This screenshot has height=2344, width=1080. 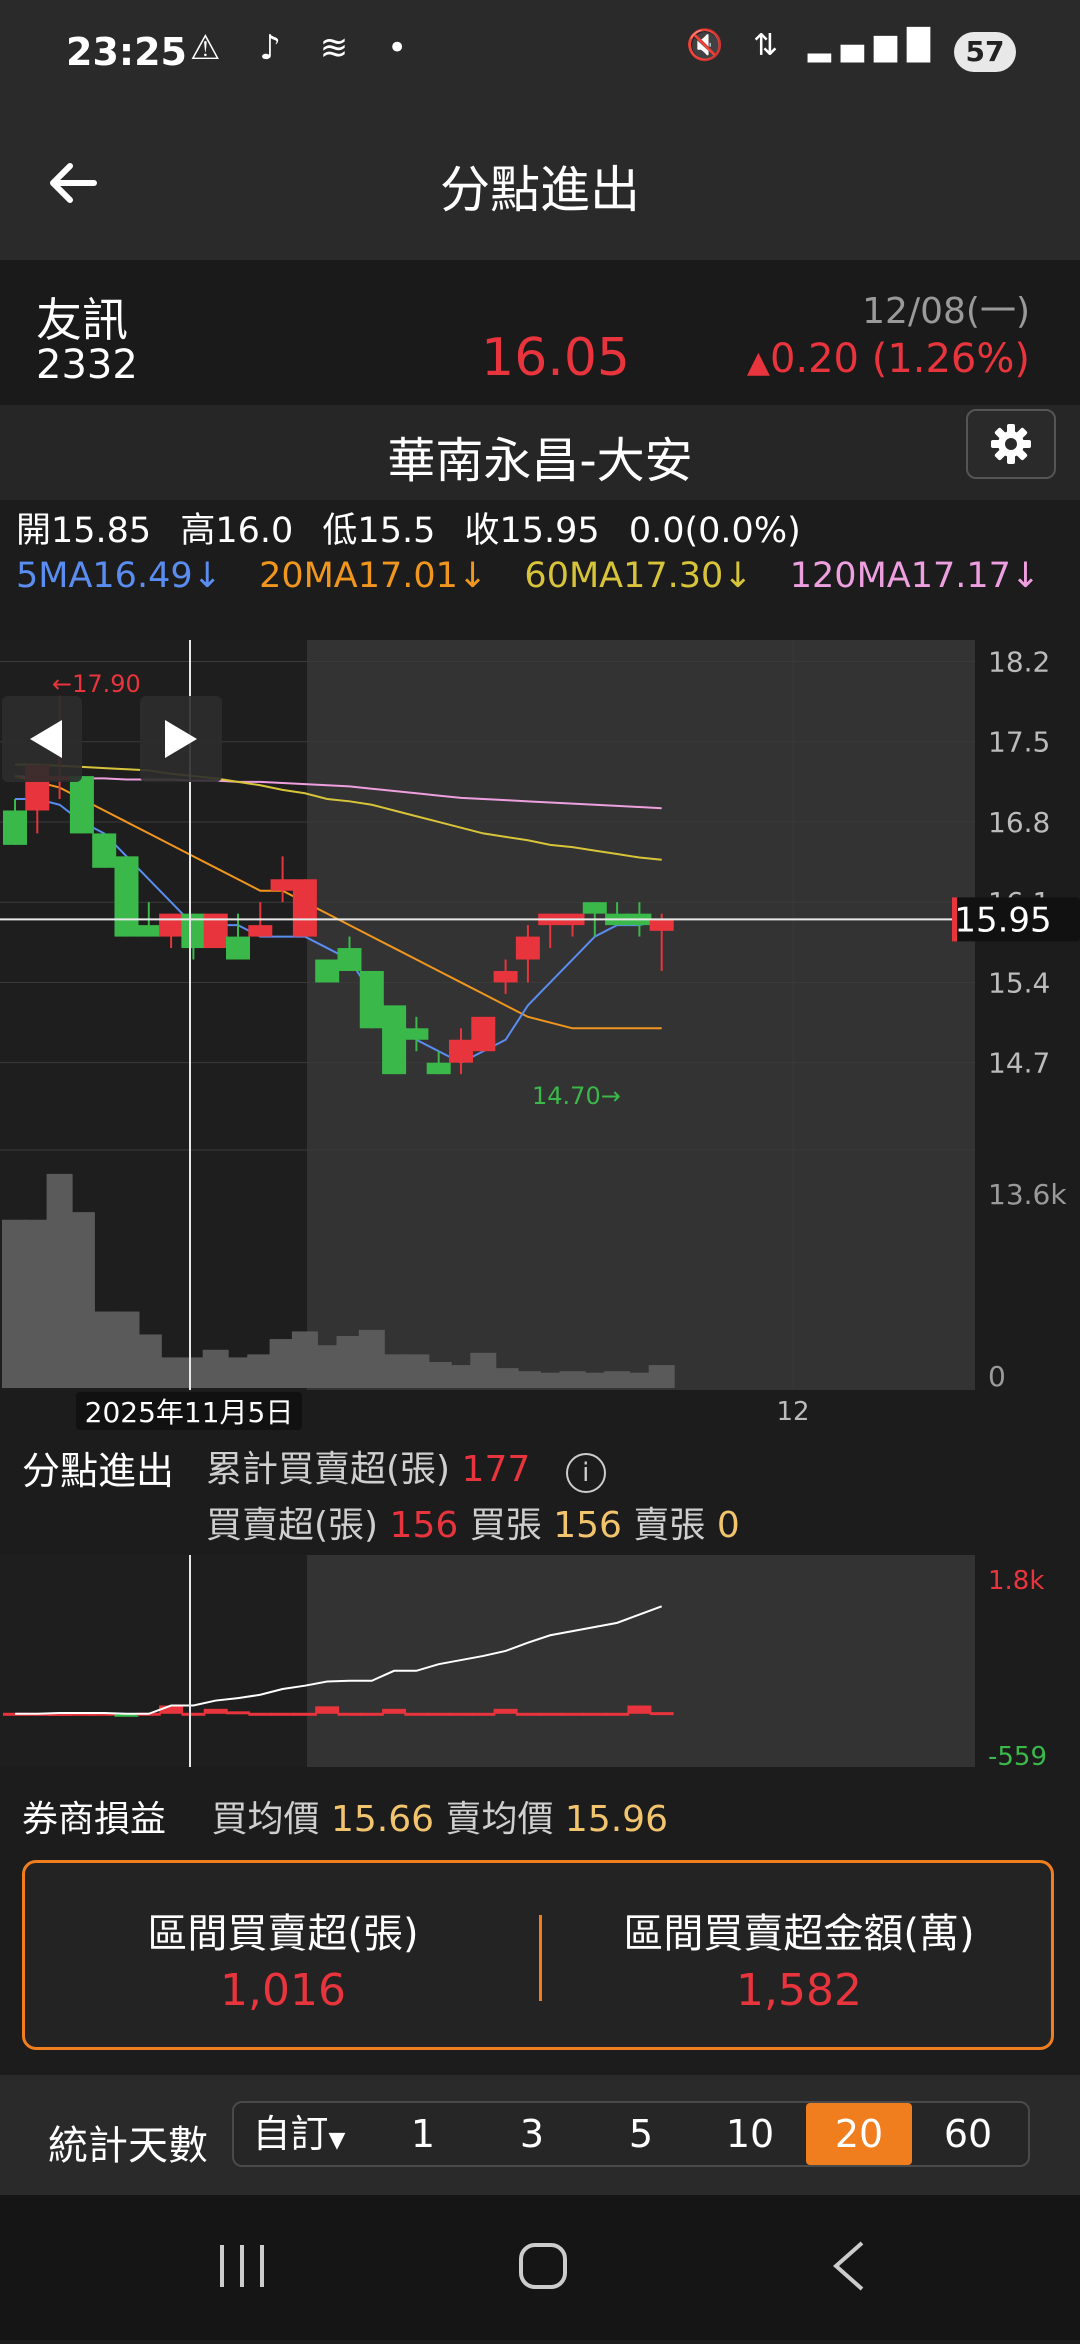 I want to click on stock-info: 友訊 2332 12/08(一) 16.05 ▲0.20 (1.26%), so click(x=540, y=332).